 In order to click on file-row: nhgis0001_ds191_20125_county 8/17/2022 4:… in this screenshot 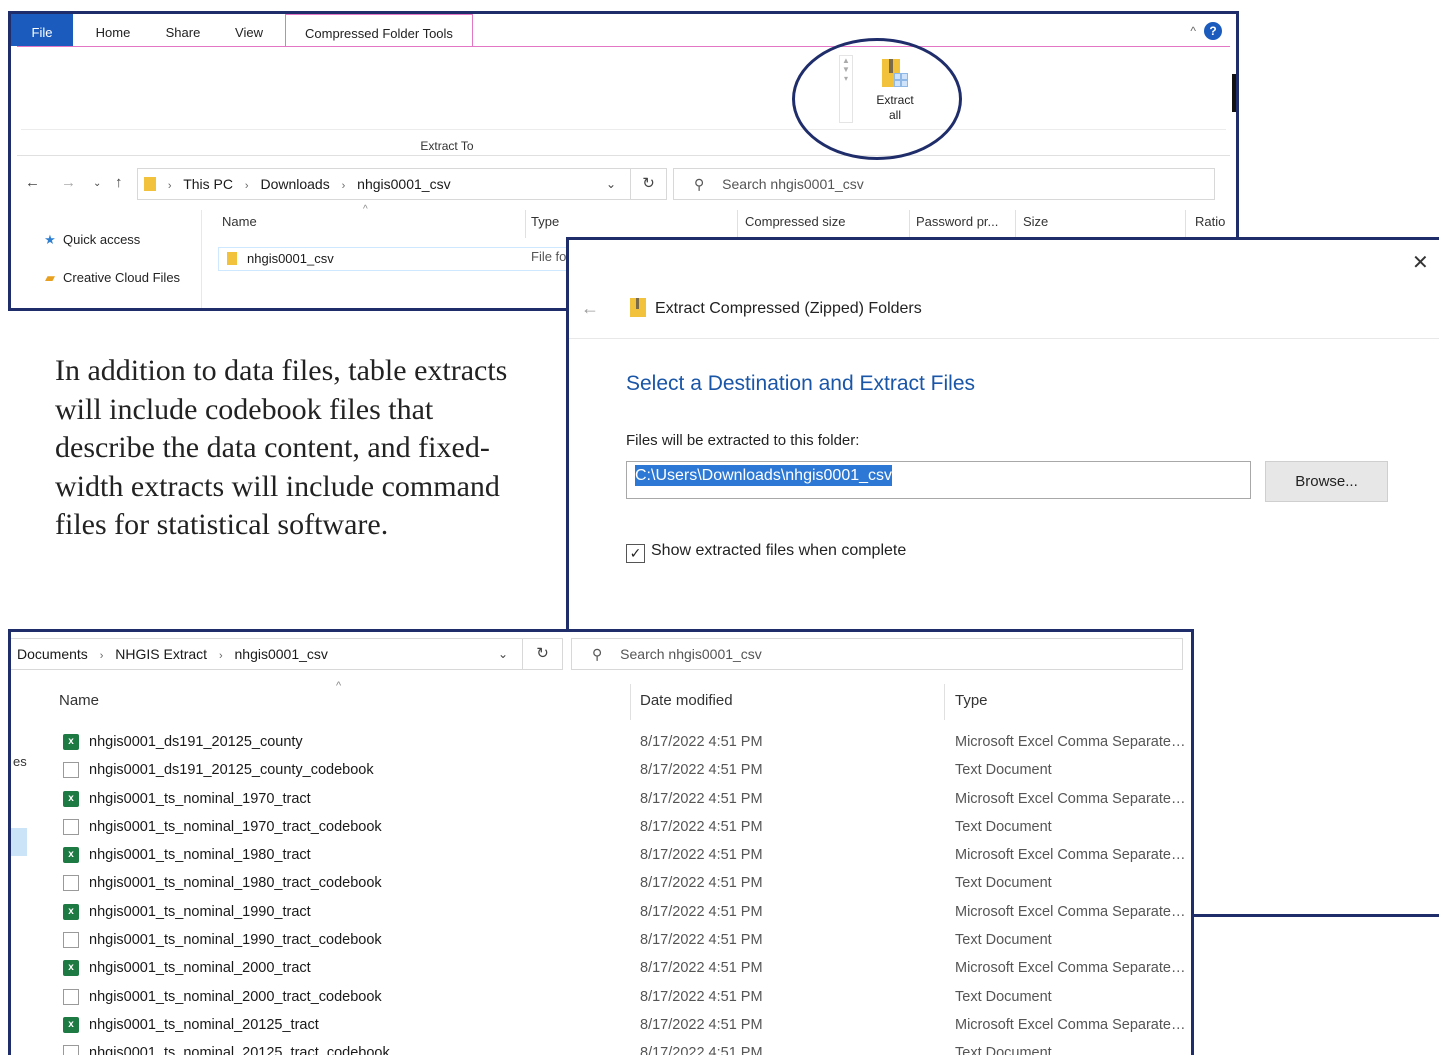, I will do `click(601, 742)`.